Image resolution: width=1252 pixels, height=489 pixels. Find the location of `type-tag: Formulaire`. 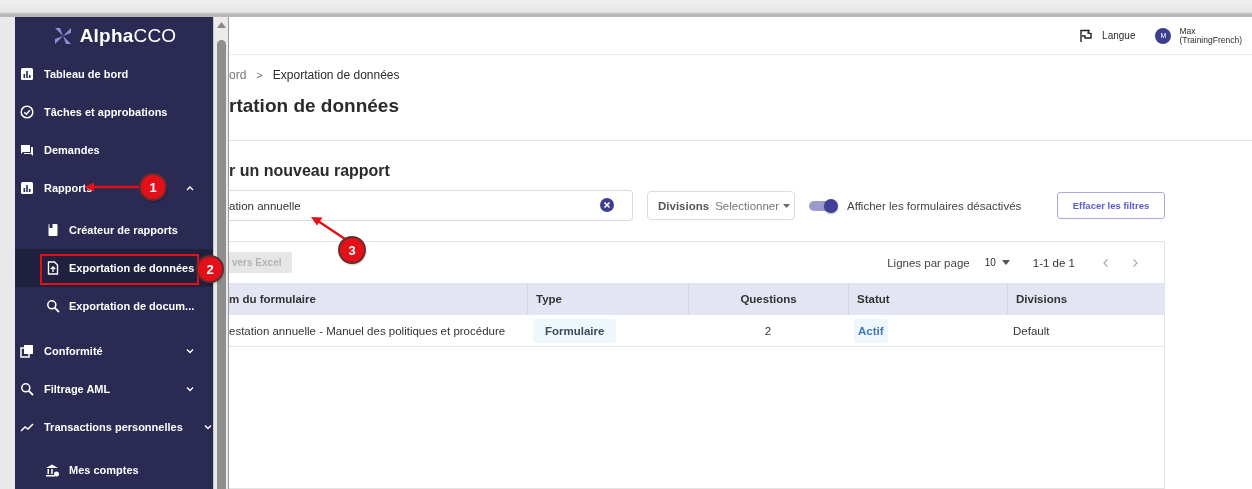

type-tag: Formulaire is located at coordinates (575, 330).